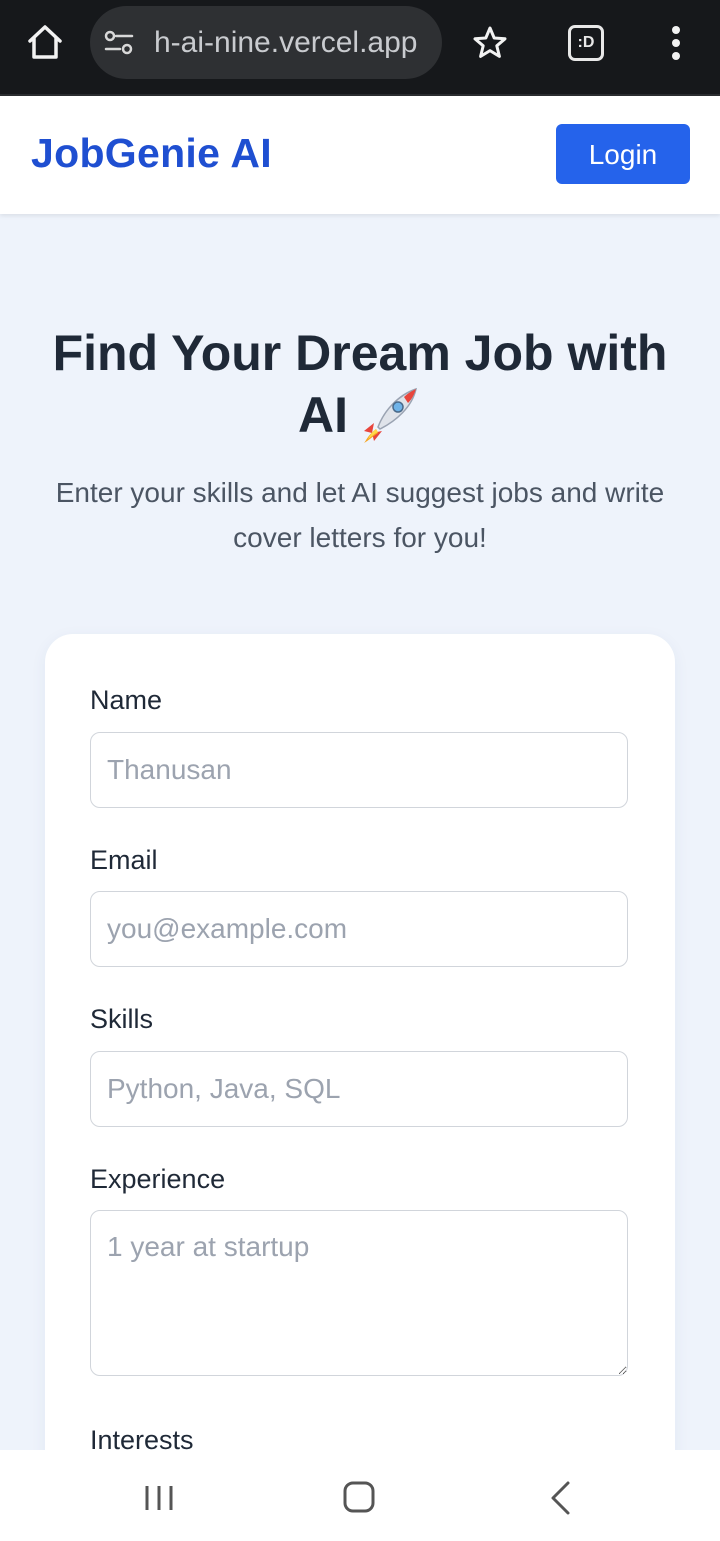 The image size is (720, 1541). What do you see at coordinates (286, 42) in the screenshot?
I see `url-text: h-ai-nine.vercel.app` at bounding box center [286, 42].